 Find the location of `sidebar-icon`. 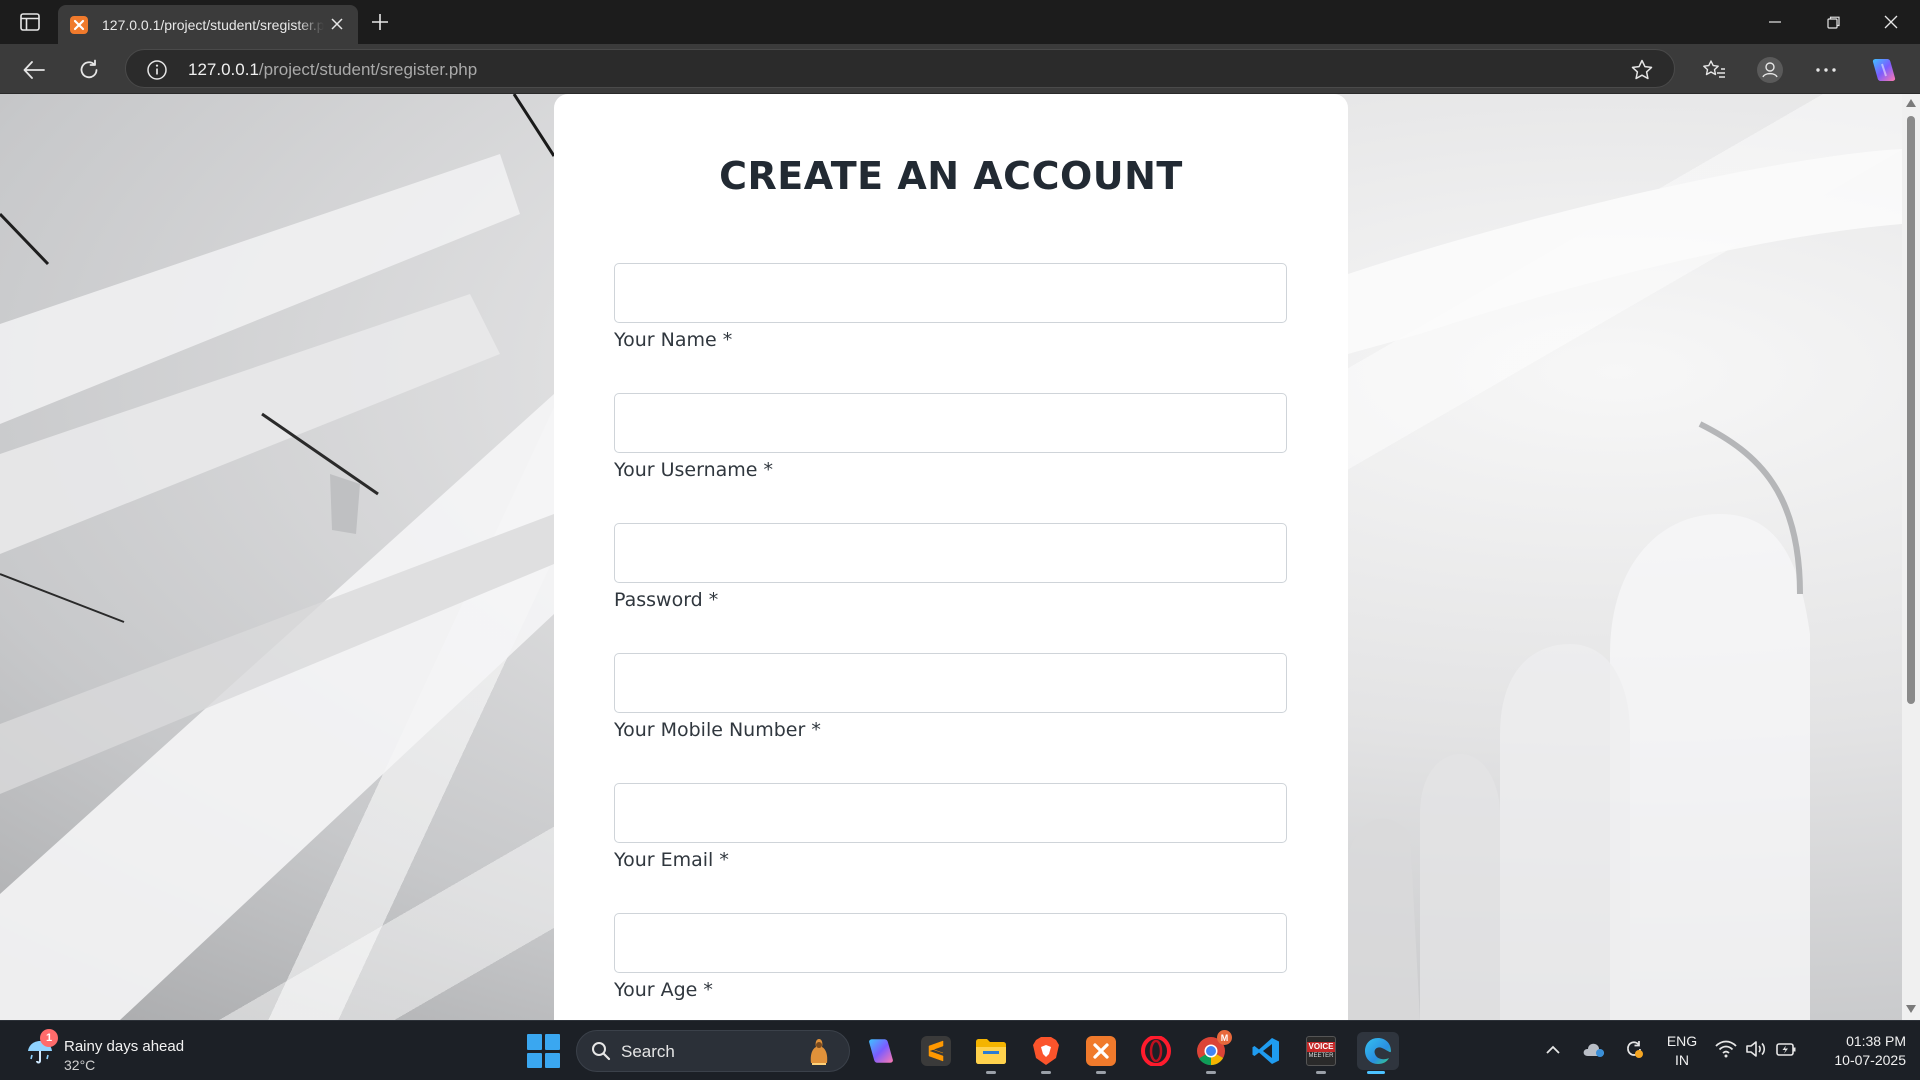

sidebar-icon is located at coordinates (30, 22).